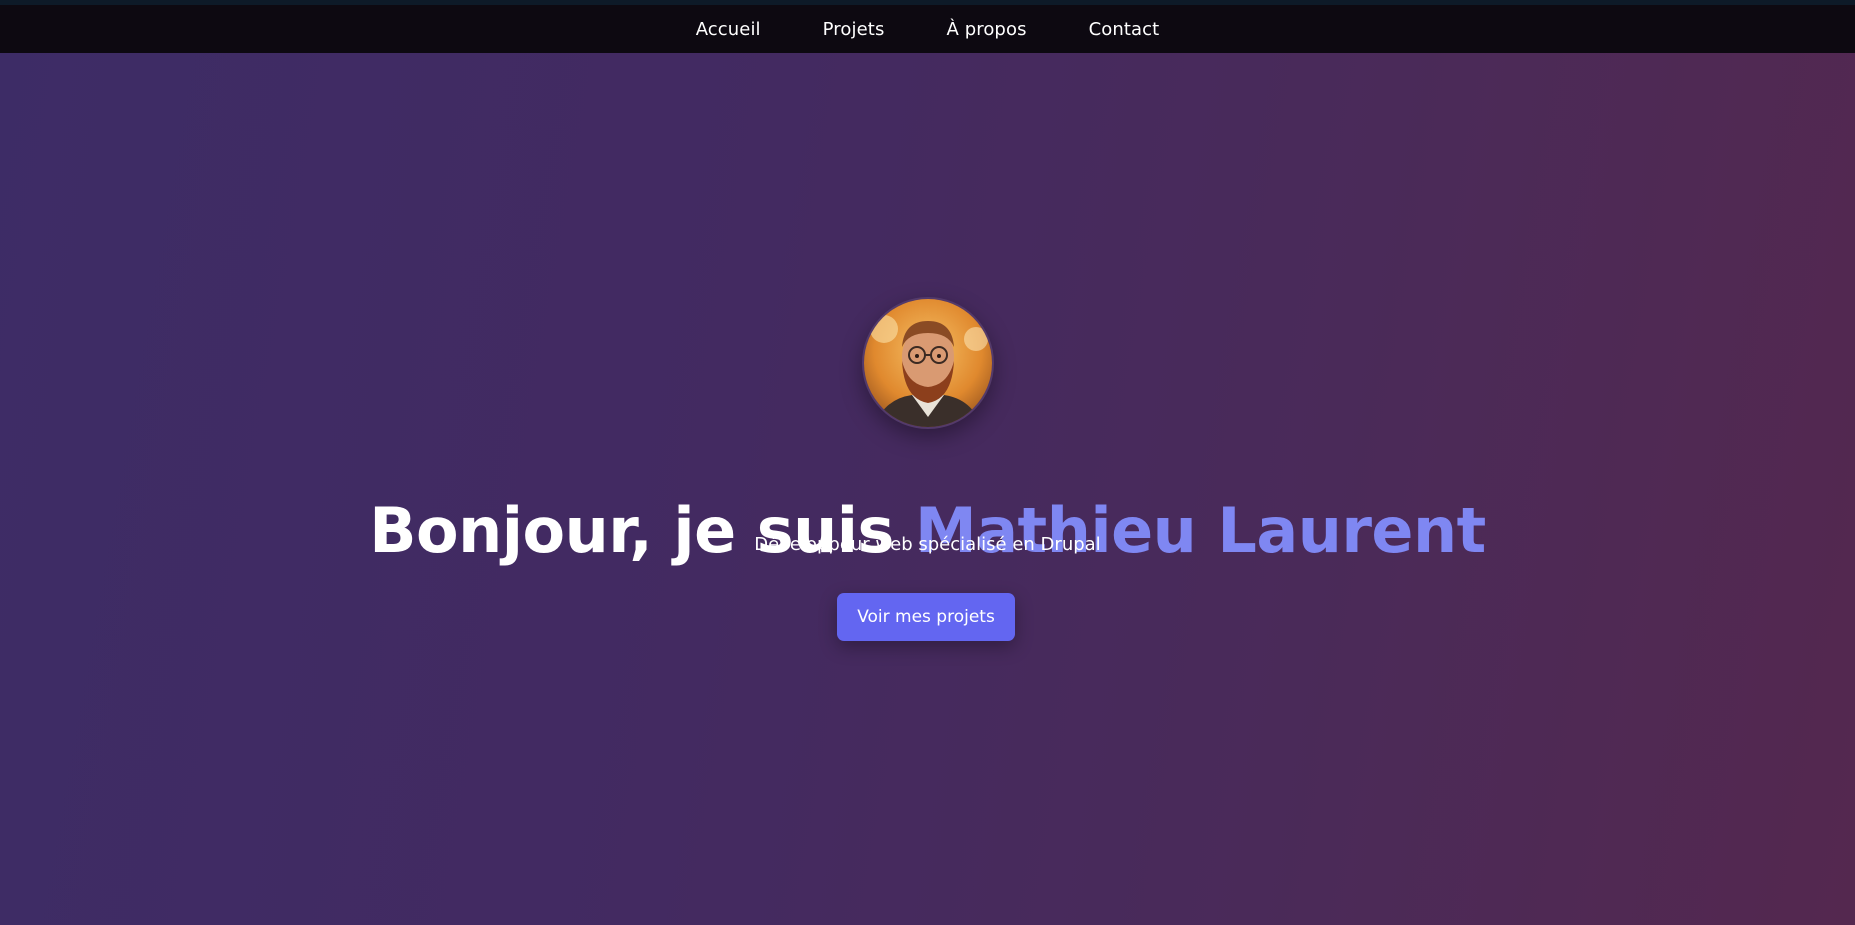 This screenshot has height=925, width=1855. I want to click on nav-link-contact: Contact, so click(1124, 29).